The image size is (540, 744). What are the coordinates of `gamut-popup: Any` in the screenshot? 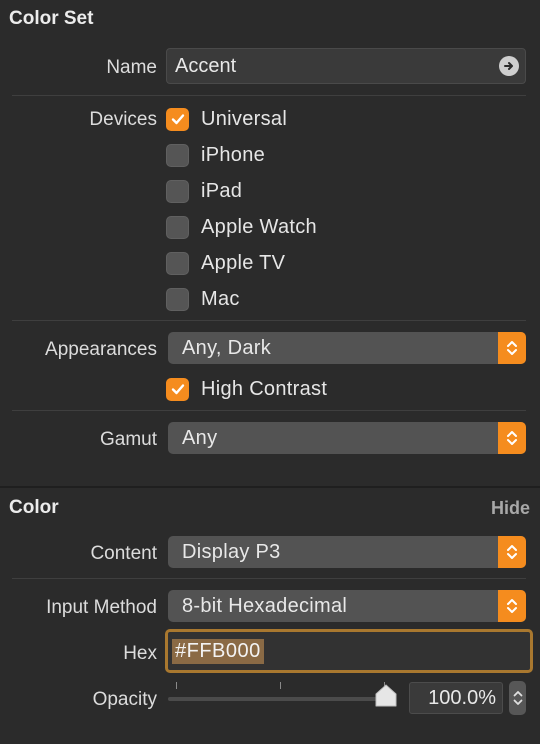 It's located at (347, 438).